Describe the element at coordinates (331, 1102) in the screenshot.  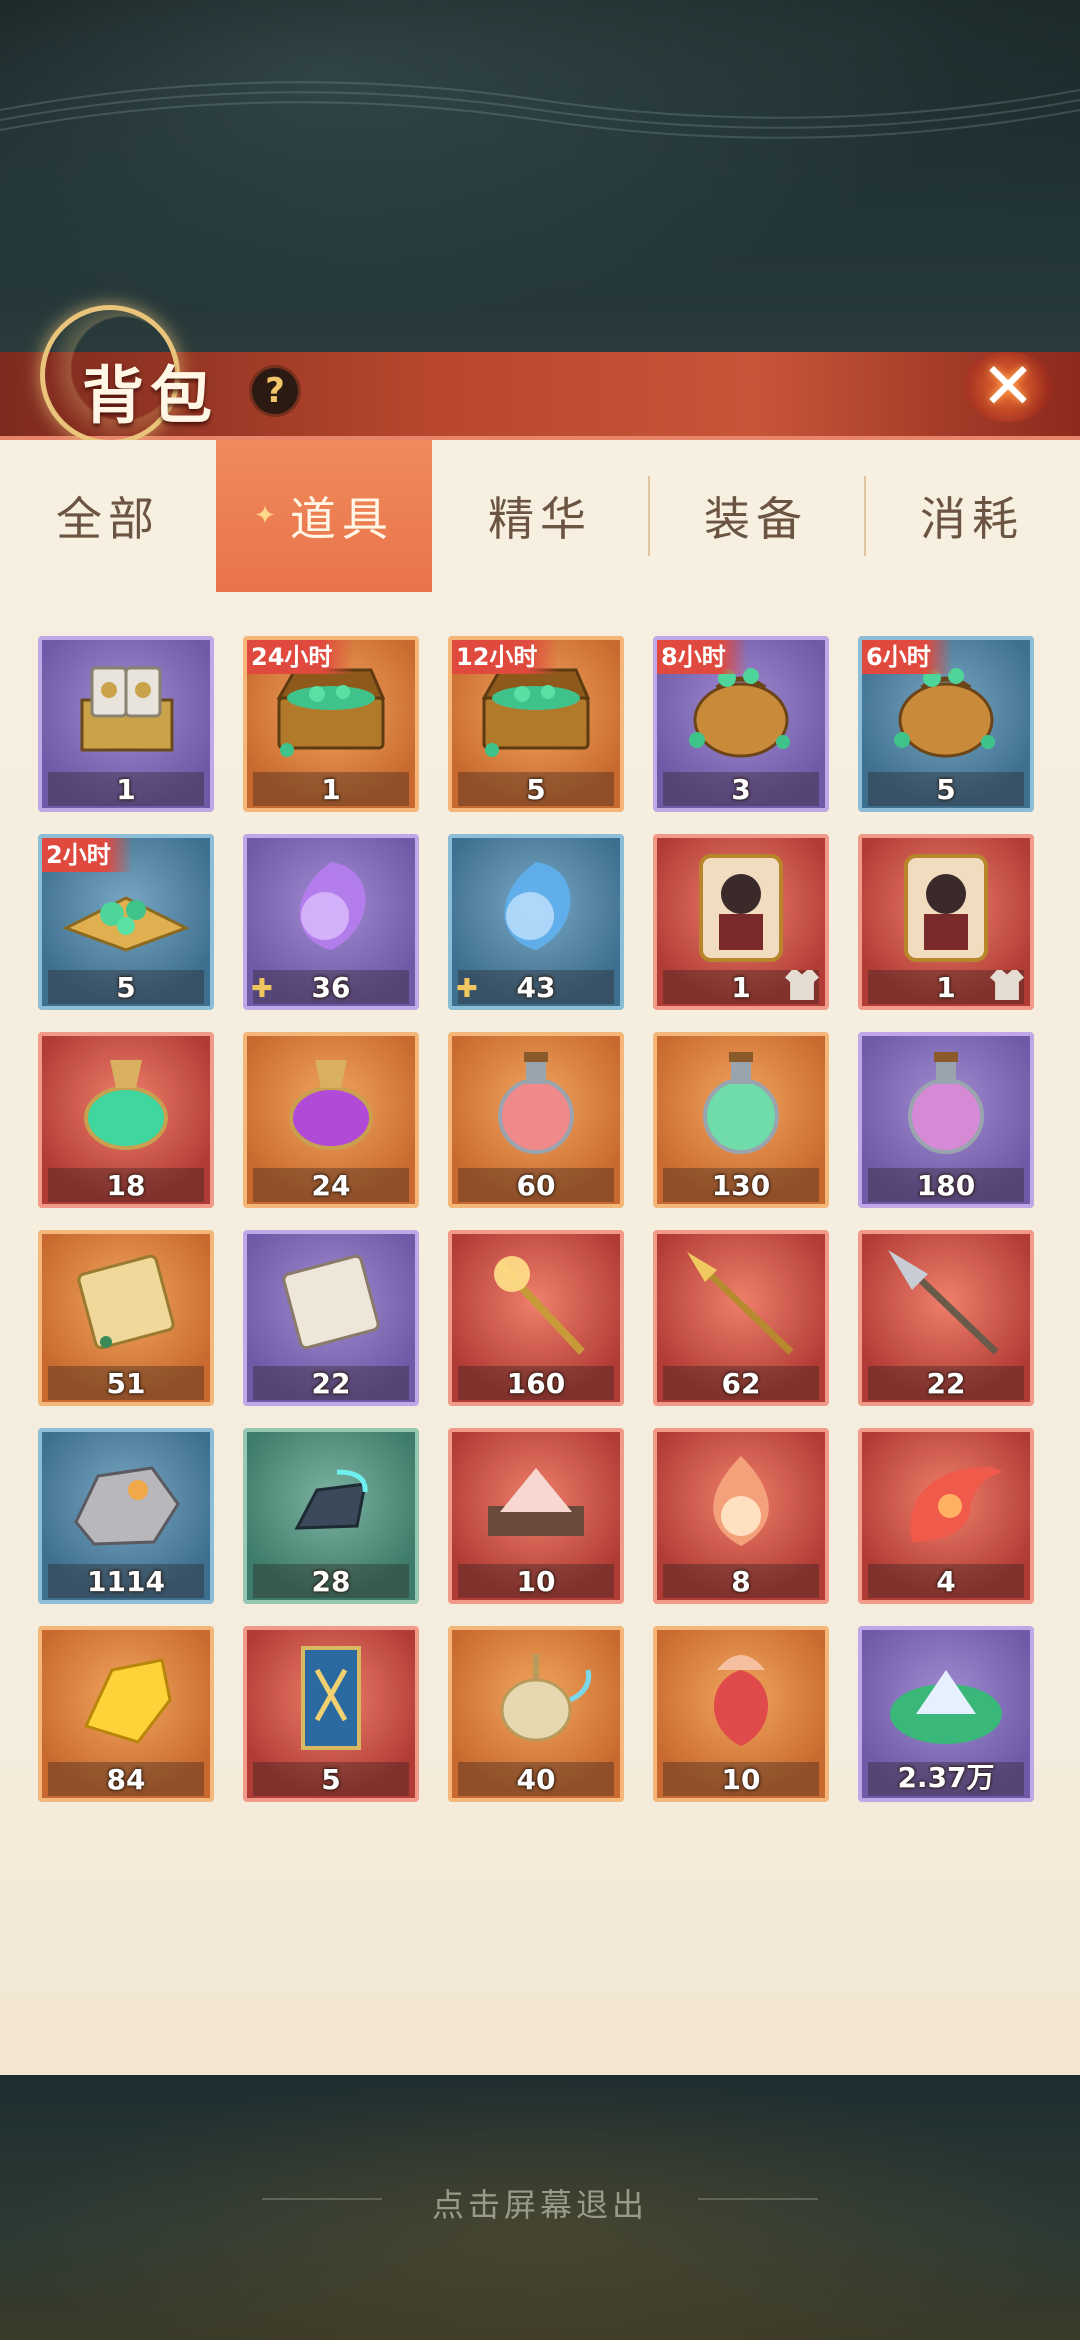
I see `purple-elixir-vase-icon` at that location.